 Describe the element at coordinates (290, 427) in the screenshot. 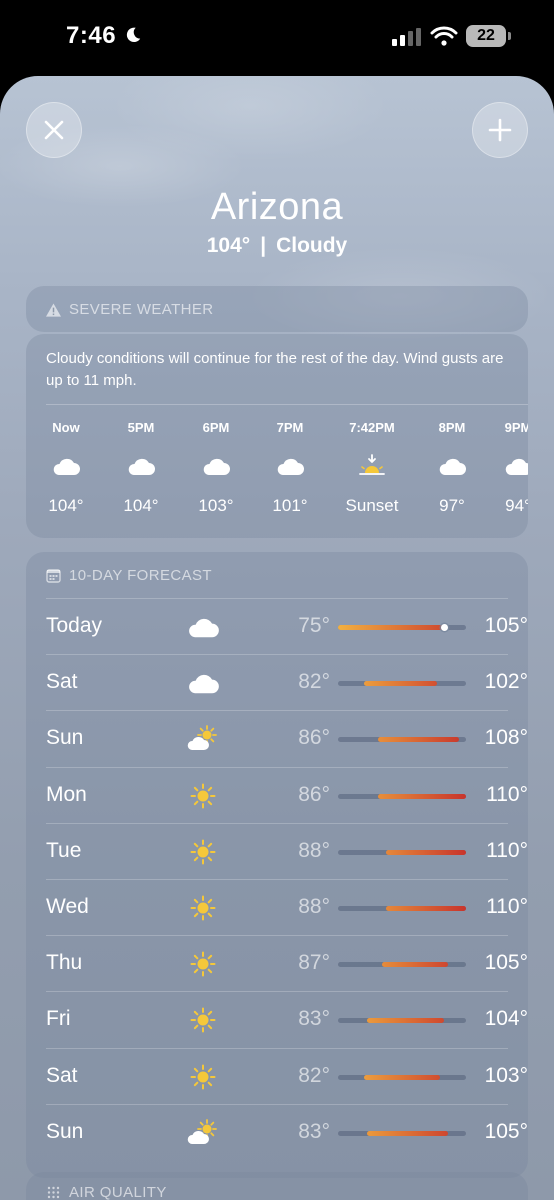

I see `hour-label: 7PM` at that location.